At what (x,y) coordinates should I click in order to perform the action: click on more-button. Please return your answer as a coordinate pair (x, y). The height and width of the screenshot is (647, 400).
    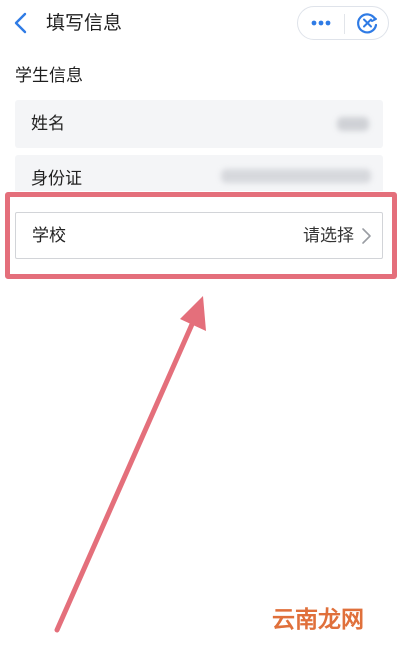
    Looking at the image, I should click on (321, 23).